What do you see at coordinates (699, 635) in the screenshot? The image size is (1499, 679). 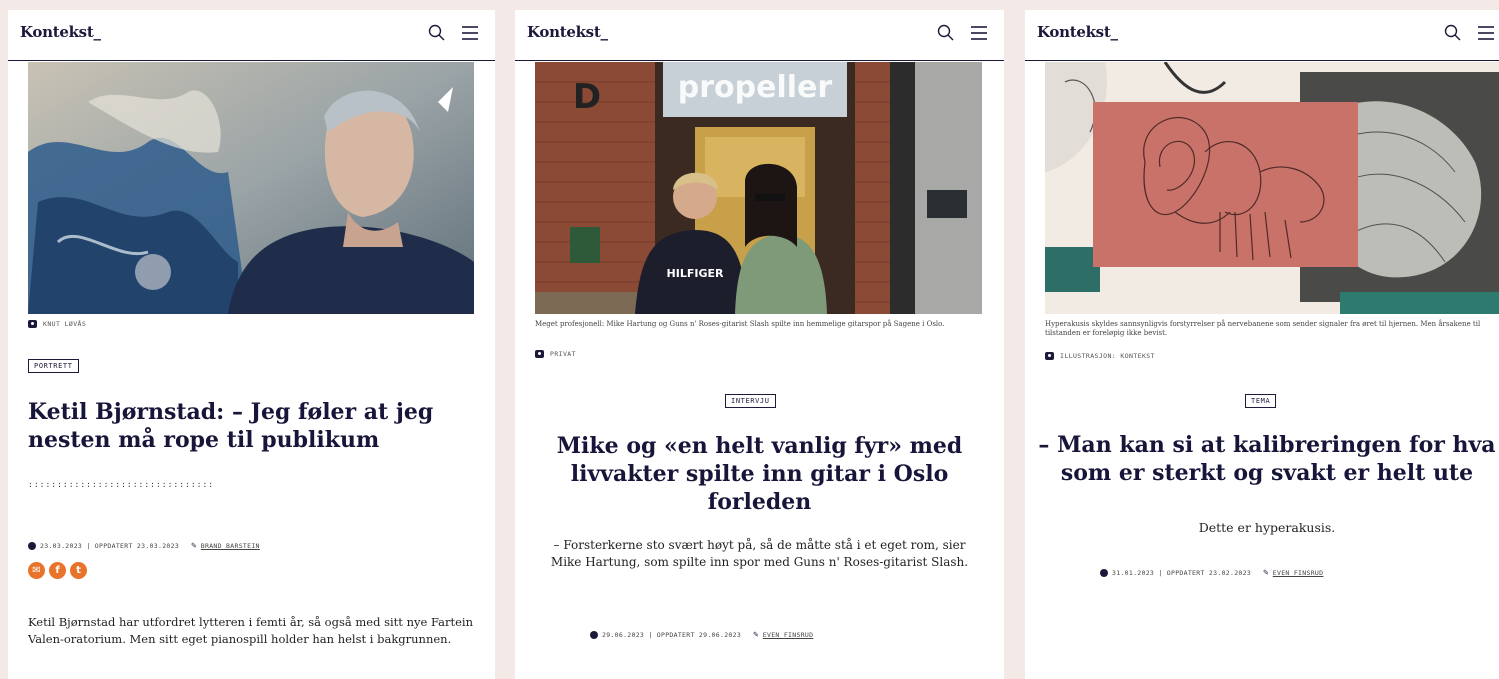 I see `updated-date: OPPDATERT 29.06.2023` at bounding box center [699, 635].